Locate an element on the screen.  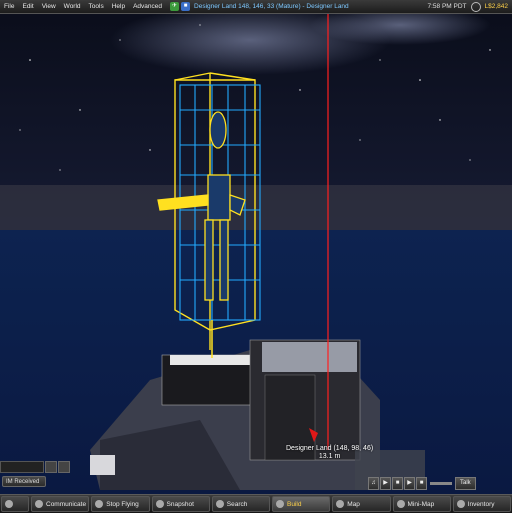
volume-slider is located at coordinates (441, 483).